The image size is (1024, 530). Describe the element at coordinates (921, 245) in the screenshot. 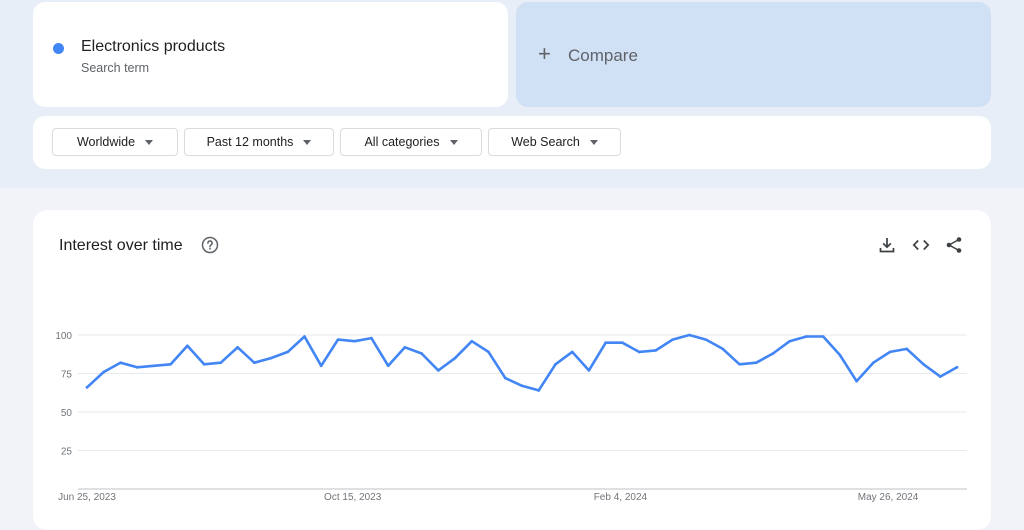

I see `embed-code-icon` at that location.